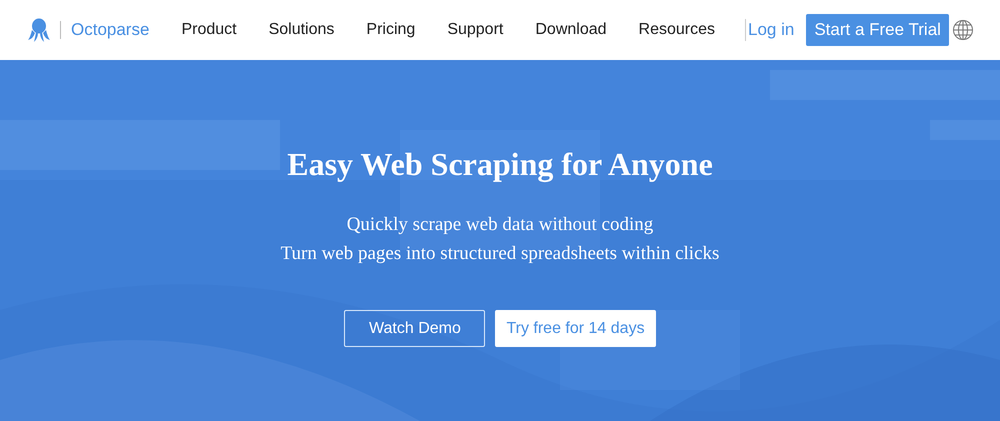  What do you see at coordinates (500, 254) in the screenshot?
I see `hero-subtitle: Turn web pages into structured spreadsheets within clicks` at bounding box center [500, 254].